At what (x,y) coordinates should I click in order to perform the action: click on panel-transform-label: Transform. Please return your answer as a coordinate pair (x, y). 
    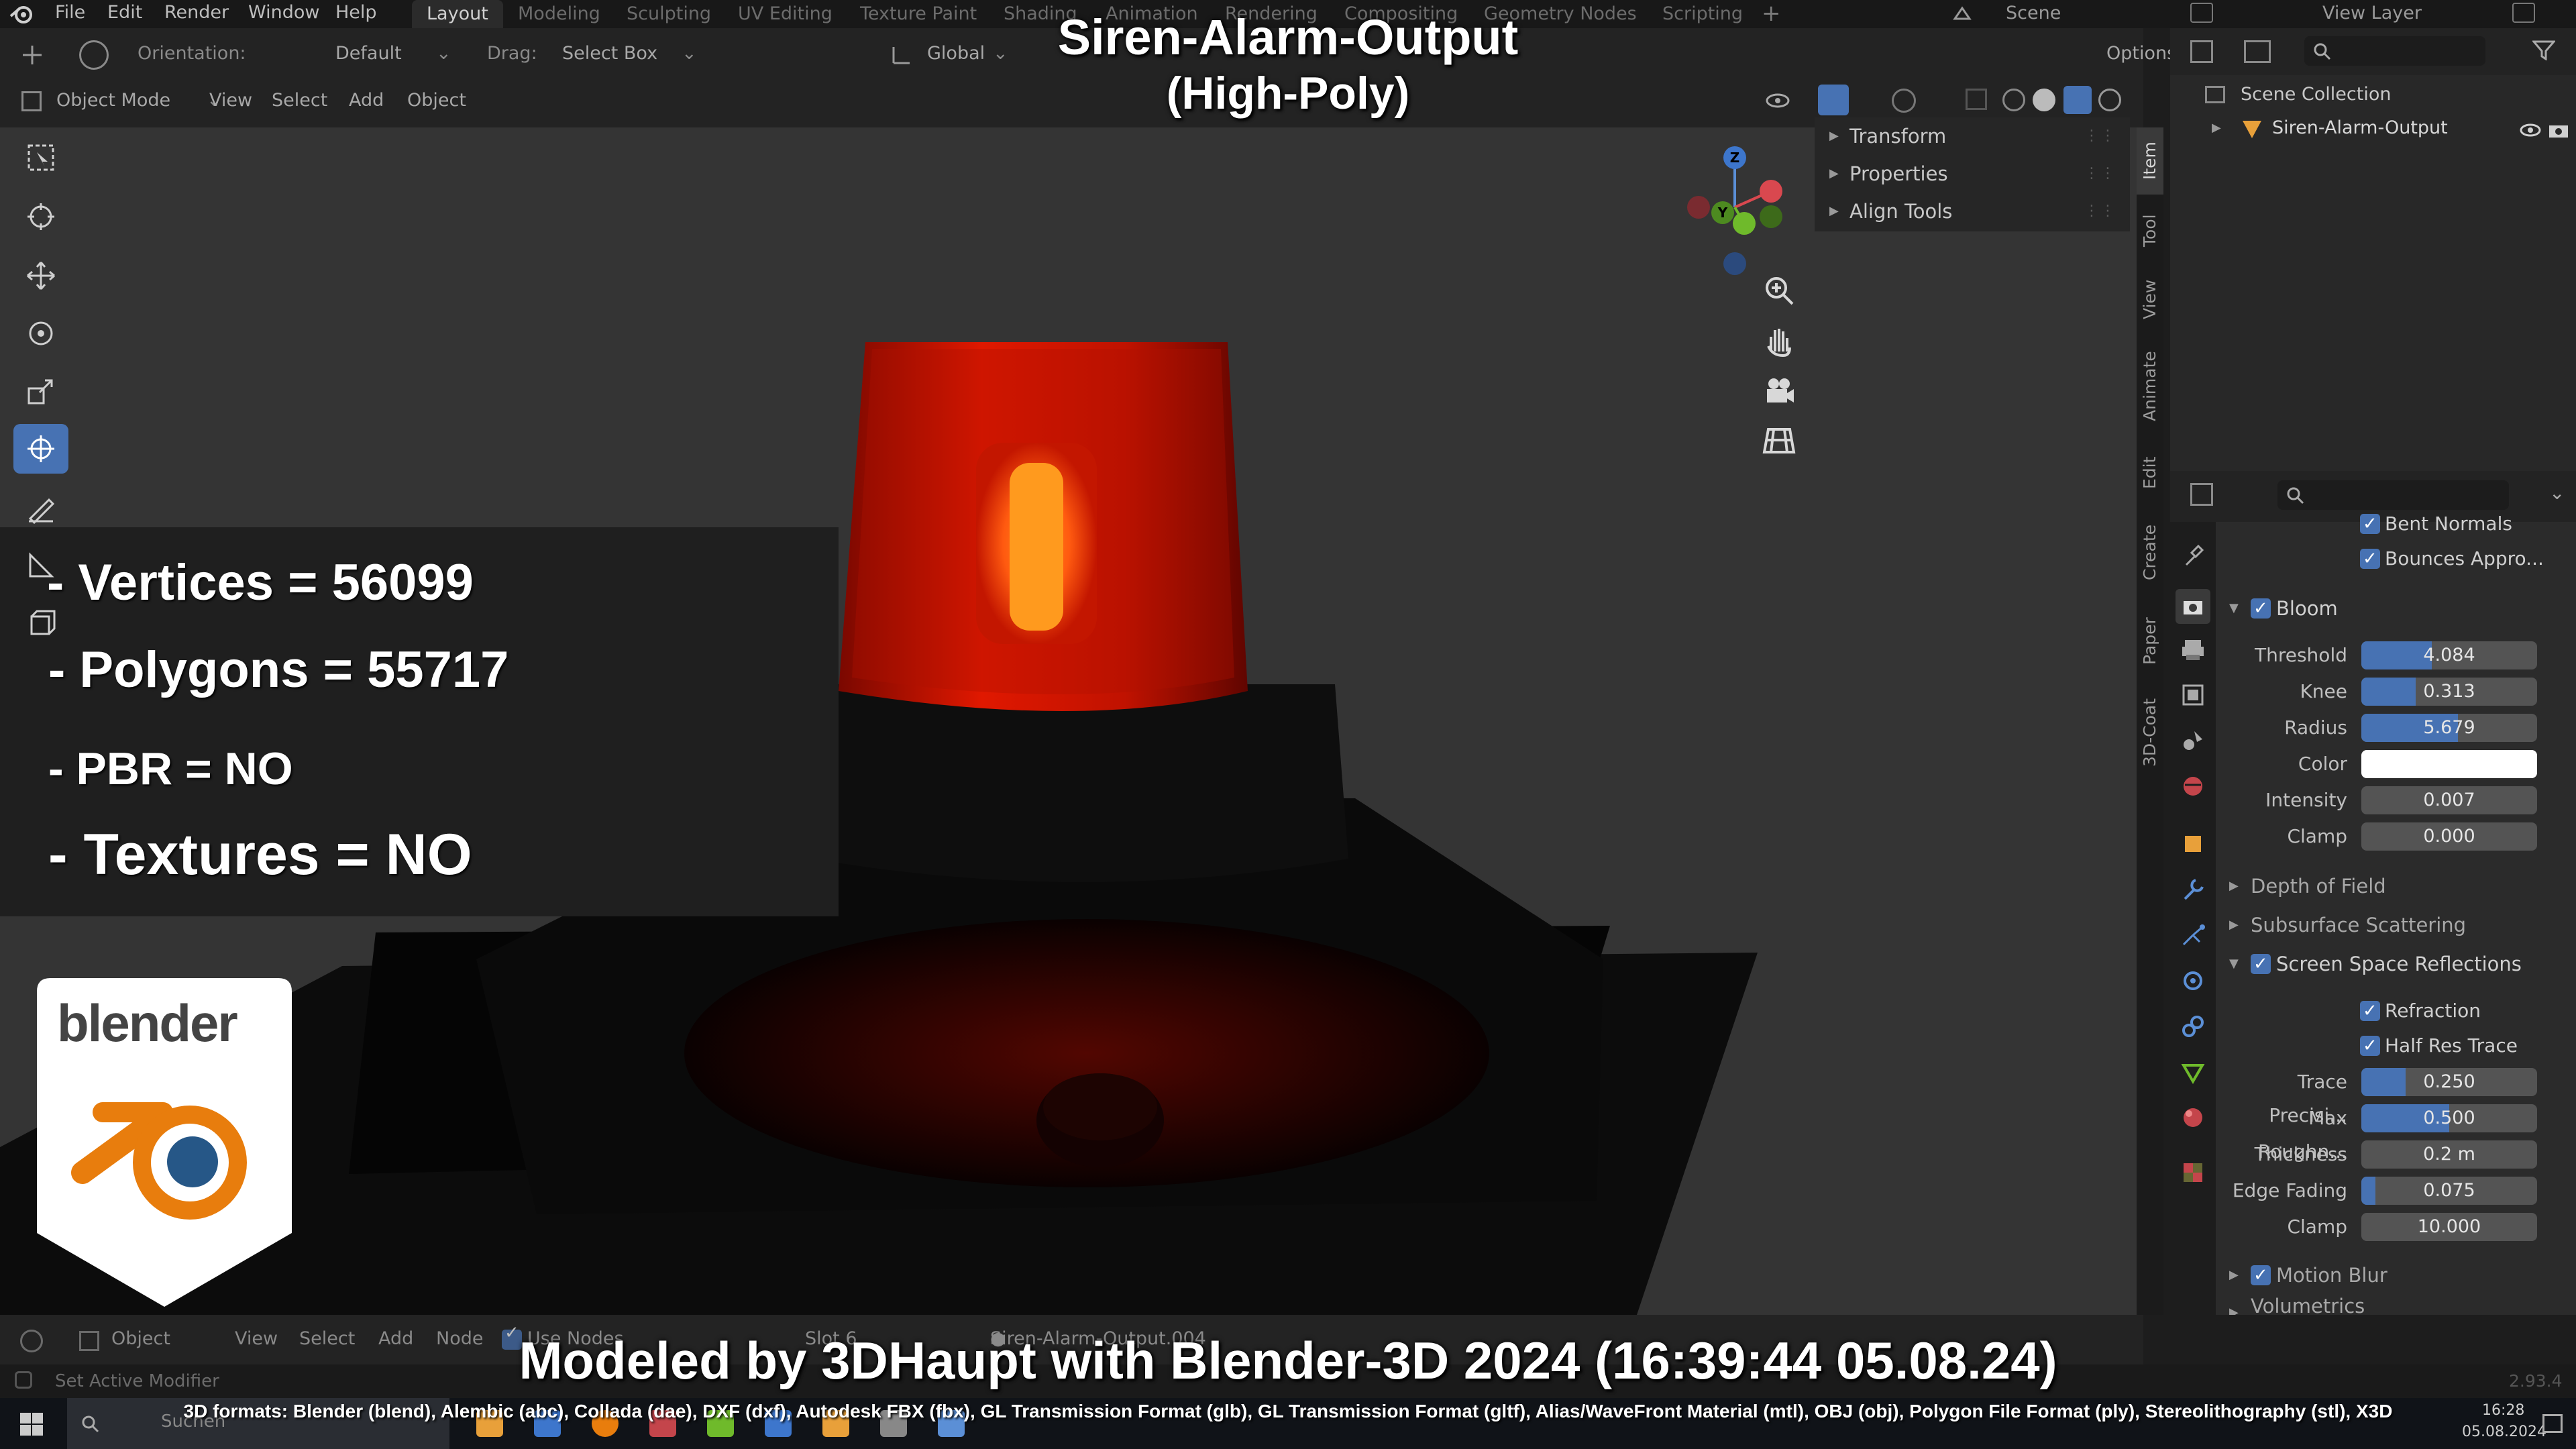
    Looking at the image, I should click on (1898, 136).